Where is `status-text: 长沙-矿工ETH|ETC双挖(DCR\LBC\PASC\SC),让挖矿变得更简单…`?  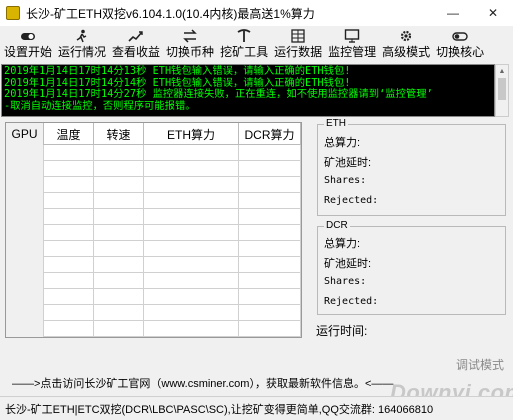 status-text: 长沙-矿工ETH|ETC双挖(DCR\LBC\PASC\SC),让挖矿变得更简单… is located at coordinates (219, 409).